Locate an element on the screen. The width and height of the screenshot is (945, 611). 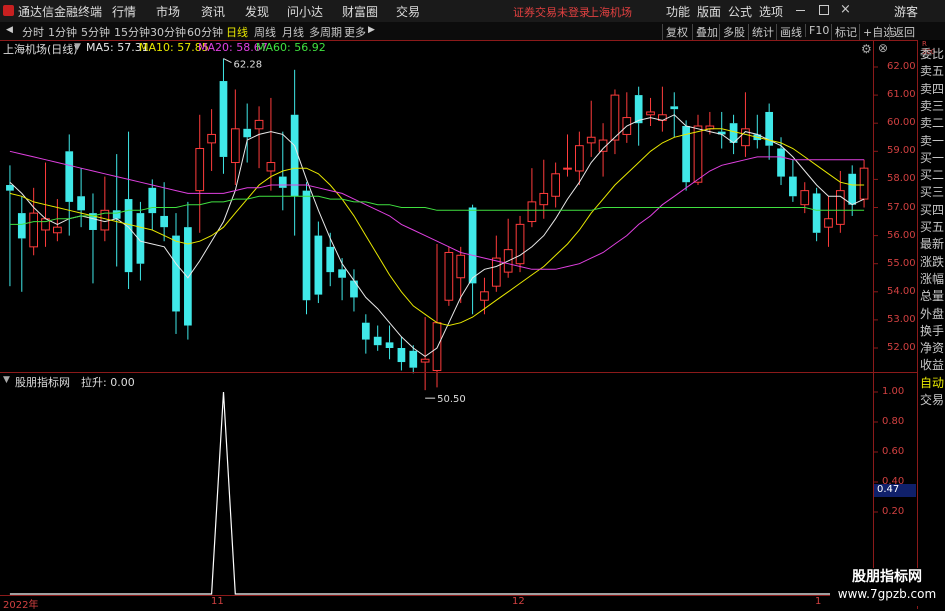
sidebar-item-buy1: 买一 is located at coordinates (932, 158).